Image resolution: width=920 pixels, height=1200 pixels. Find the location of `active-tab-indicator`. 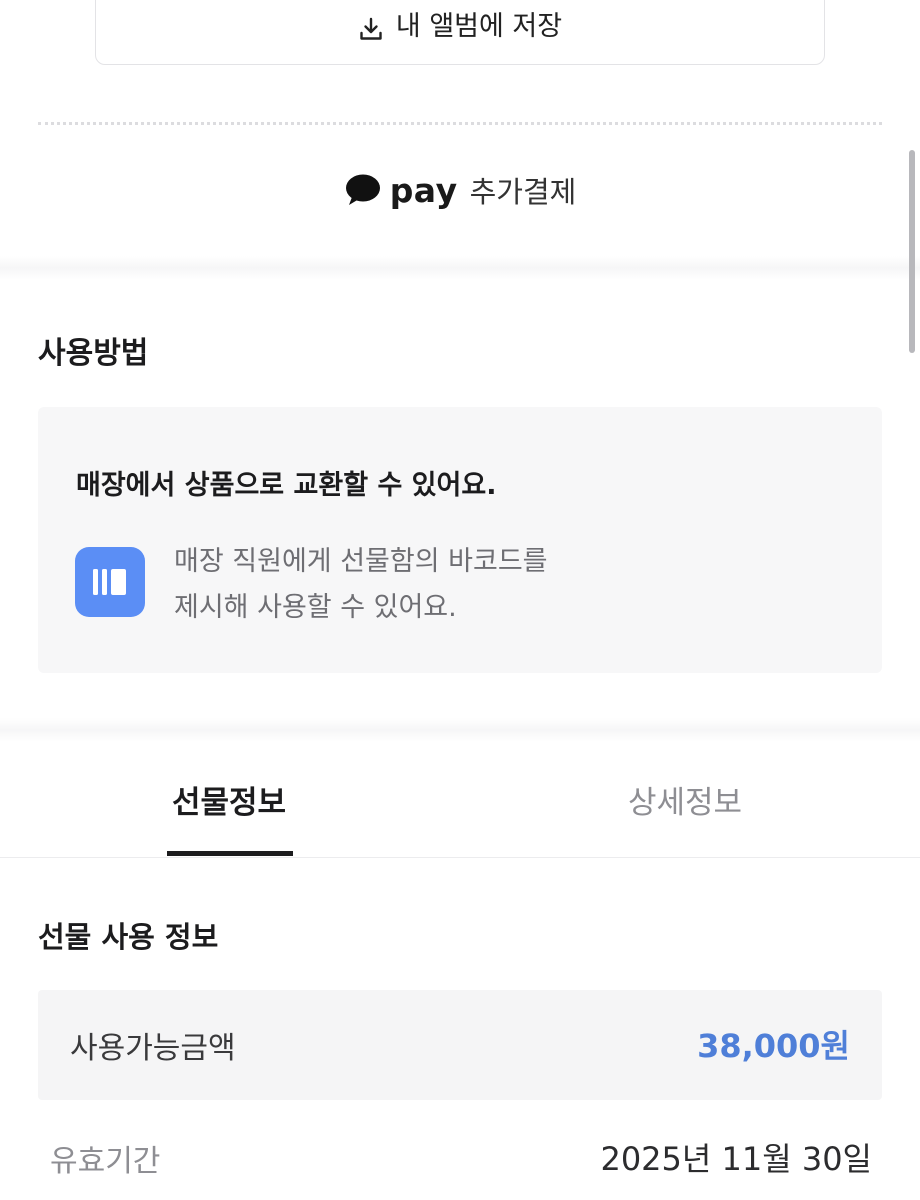

active-tab-indicator is located at coordinates (230, 853).